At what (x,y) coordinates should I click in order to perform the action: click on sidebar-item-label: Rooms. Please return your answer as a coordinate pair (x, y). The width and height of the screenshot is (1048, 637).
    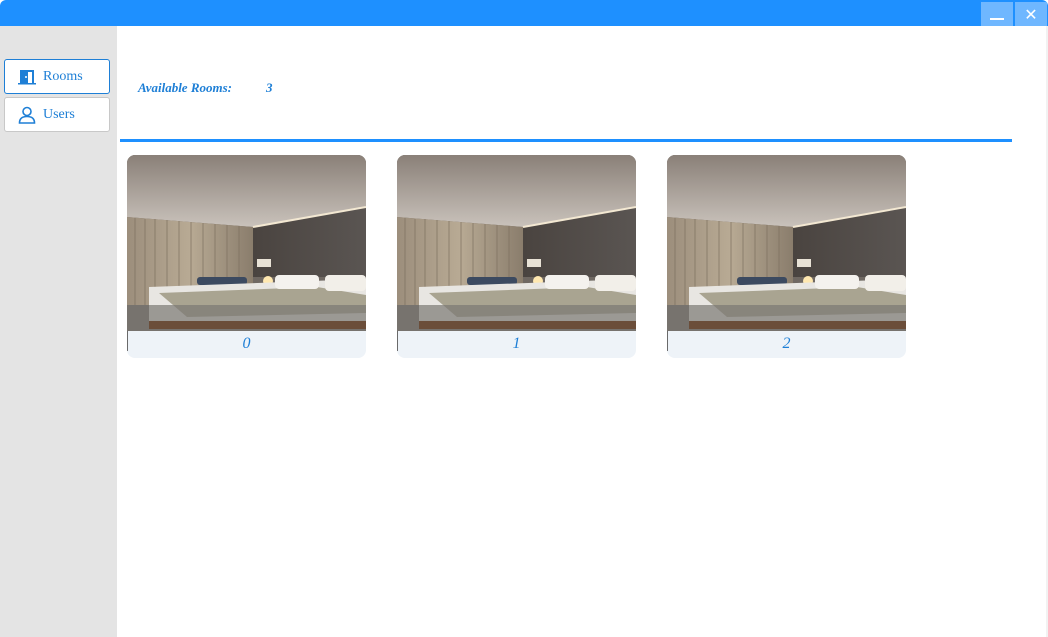
    Looking at the image, I should click on (63, 76).